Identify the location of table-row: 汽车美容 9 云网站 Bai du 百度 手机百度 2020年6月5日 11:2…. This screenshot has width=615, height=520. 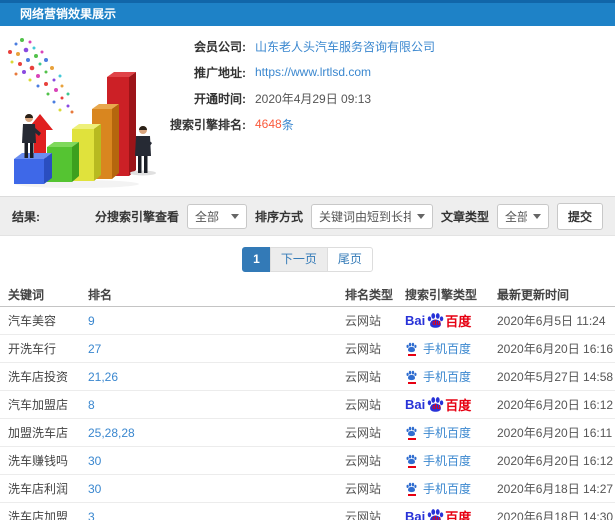
(307, 321).